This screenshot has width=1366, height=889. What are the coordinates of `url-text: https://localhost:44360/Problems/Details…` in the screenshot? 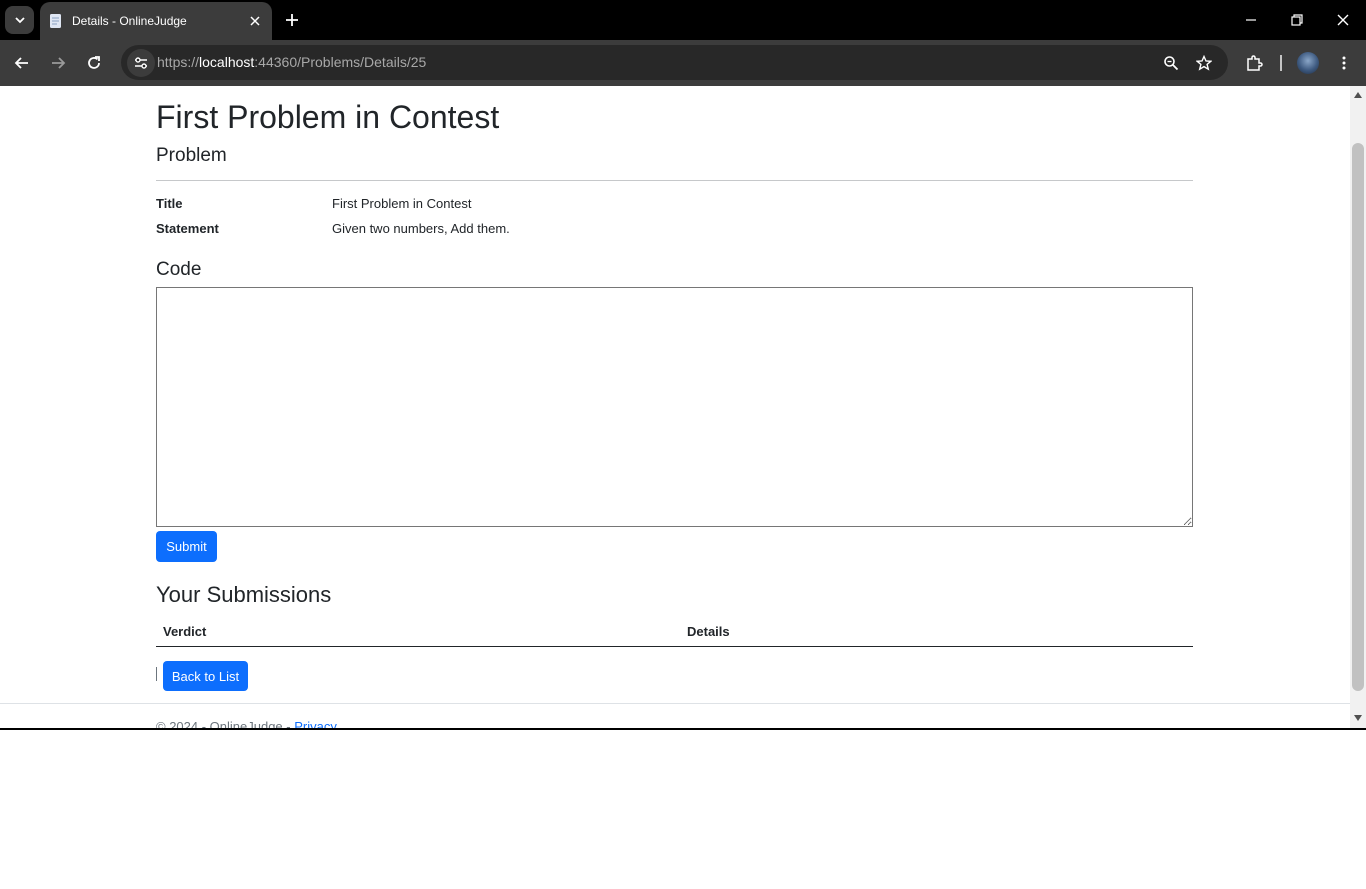 It's located at (291, 62).